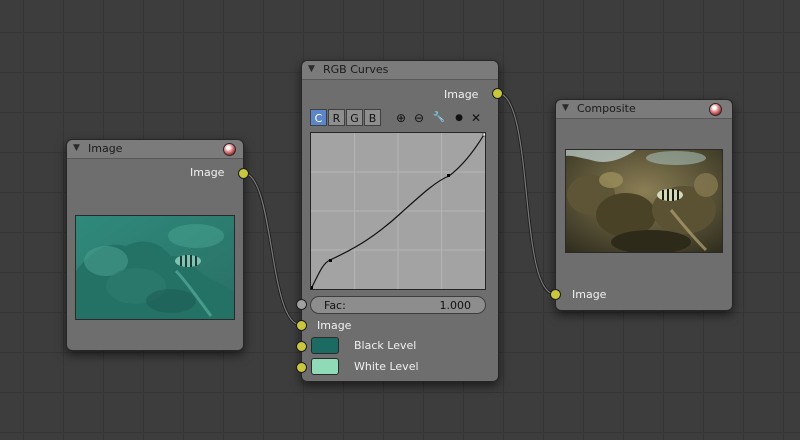  Describe the element at coordinates (155, 149) in the screenshot. I see `image-node-header: ▼ Image` at that location.